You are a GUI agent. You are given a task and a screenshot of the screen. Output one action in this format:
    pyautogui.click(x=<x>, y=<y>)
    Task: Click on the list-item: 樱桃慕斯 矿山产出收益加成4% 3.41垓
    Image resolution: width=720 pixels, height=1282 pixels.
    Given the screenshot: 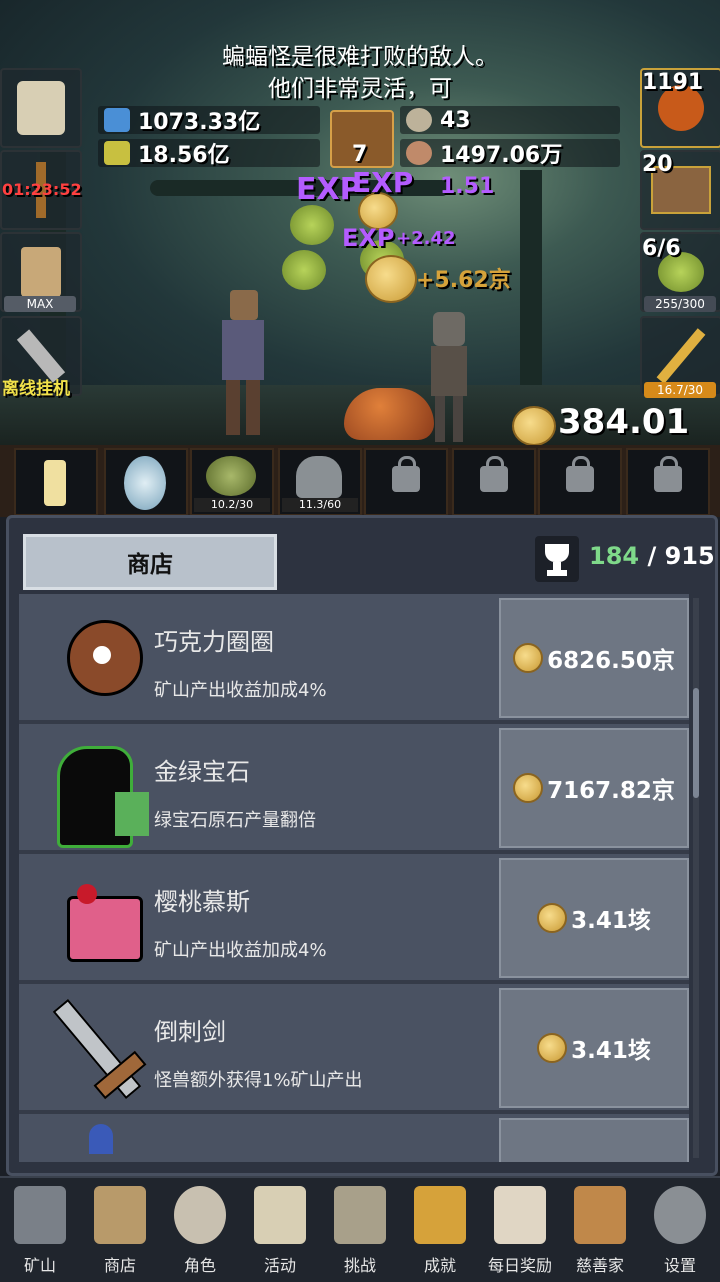 What is the action you would take?
    pyautogui.click(x=354, y=919)
    